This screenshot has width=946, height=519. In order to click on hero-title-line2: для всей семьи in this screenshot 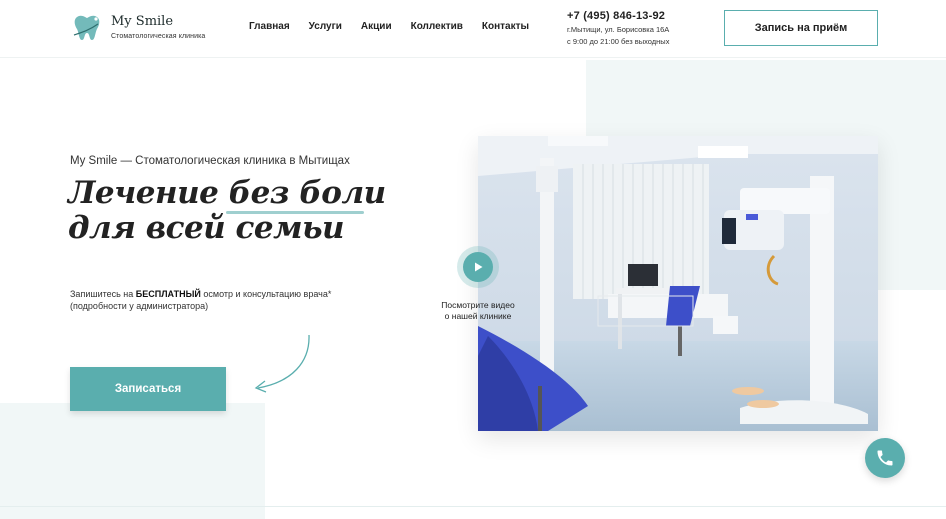, I will do `click(206, 228)`.